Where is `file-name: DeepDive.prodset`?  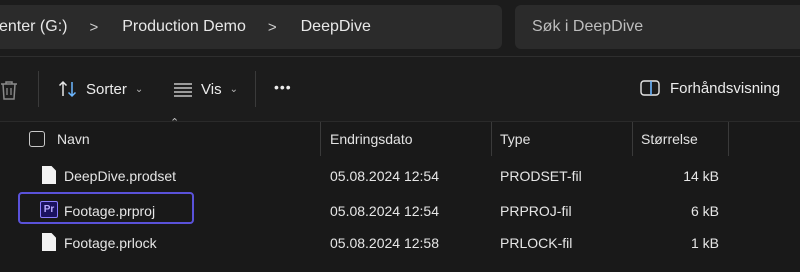 file-name: DeepDive.prodset is located at coordinates (120, 176).